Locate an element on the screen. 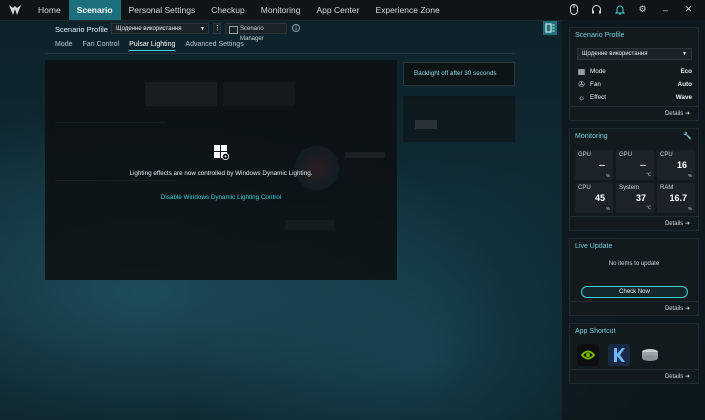 The width and height of the screenshot is (705, 420). monitoring-details-link: Details ➜ is located at coordinates (634, 223).